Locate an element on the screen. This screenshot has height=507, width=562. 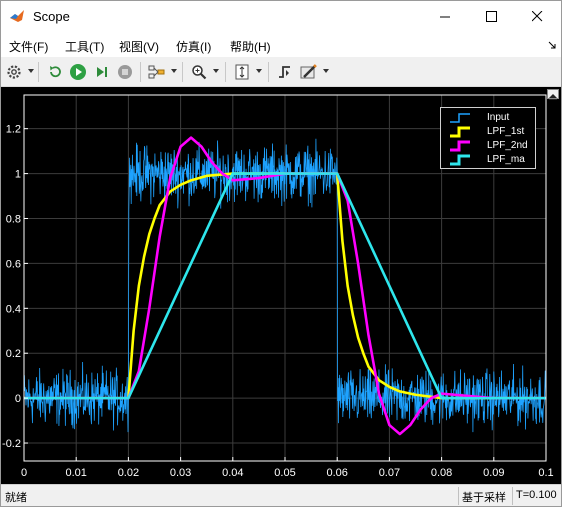
legend: Input LPF_1st LPF_2nd LPF_ma is located at coordinates (488, 138).